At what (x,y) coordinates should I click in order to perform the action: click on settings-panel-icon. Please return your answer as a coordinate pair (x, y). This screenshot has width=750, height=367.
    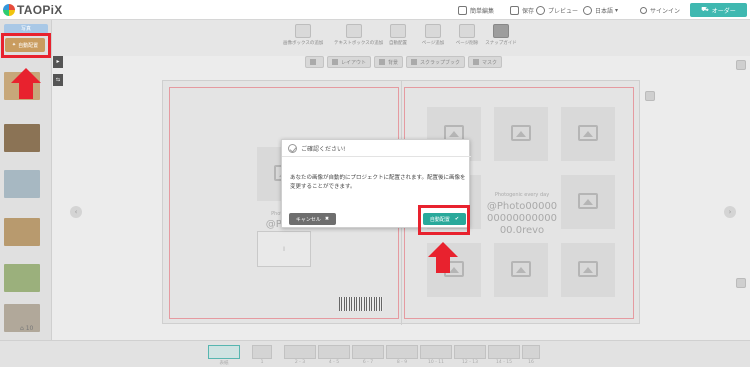
    Looking at the image, I should click on (741, 65).